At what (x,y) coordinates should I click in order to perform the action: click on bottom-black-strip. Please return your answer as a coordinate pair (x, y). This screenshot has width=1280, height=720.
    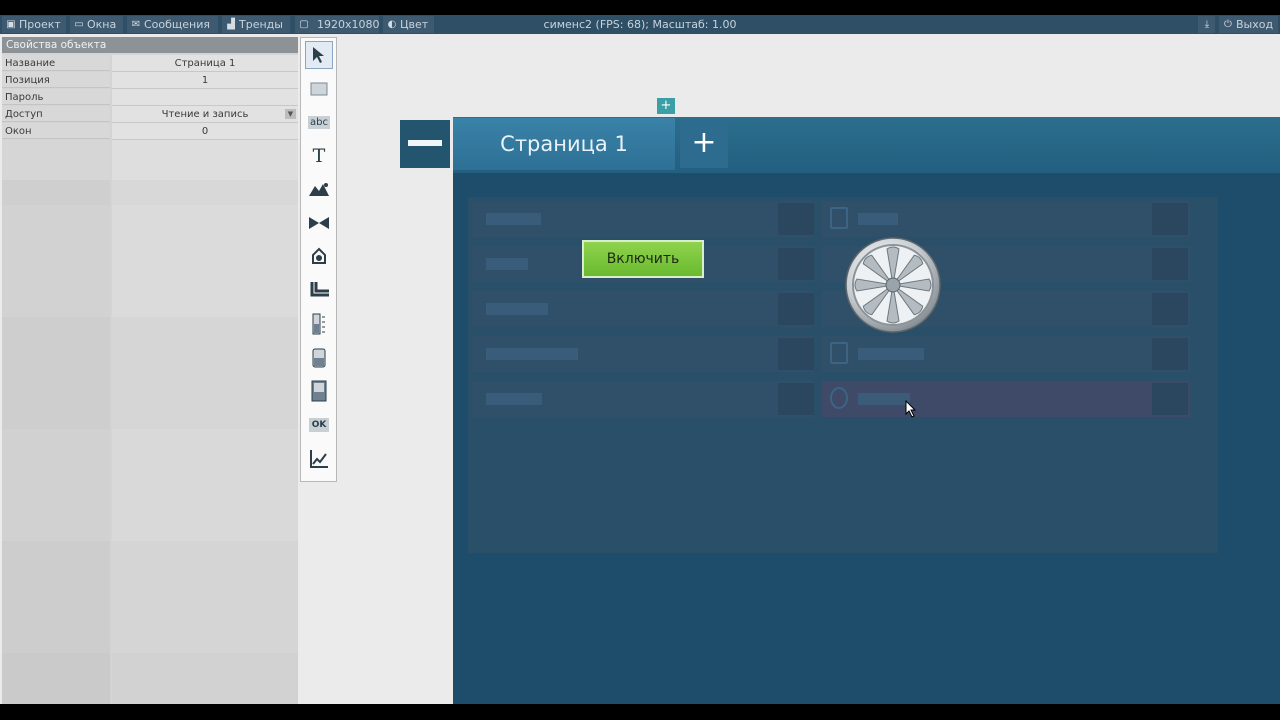
    Looking at the image, I should click on (640, 712).